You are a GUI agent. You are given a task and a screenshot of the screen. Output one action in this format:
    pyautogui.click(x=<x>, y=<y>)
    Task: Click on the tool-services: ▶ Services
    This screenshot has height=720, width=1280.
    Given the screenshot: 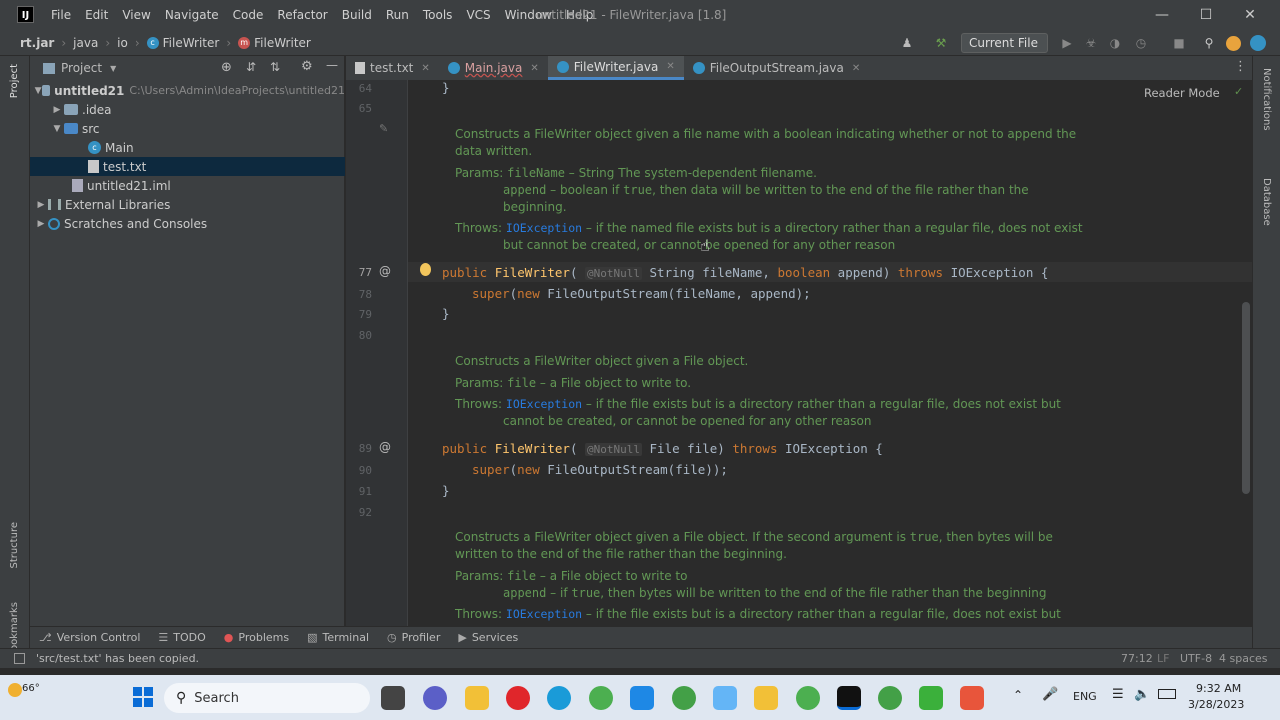 What is the action you would take?
    pyautogui.click(x=488, y=637)
    